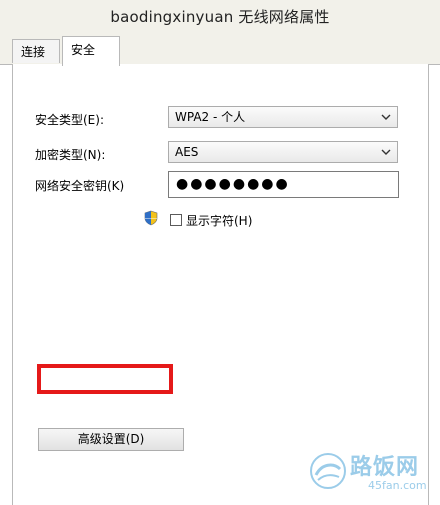  What do you see at coordinates (176, 220) in the screenshot?
I see `show-characters-checkbox` at bounding box center [176, 220].